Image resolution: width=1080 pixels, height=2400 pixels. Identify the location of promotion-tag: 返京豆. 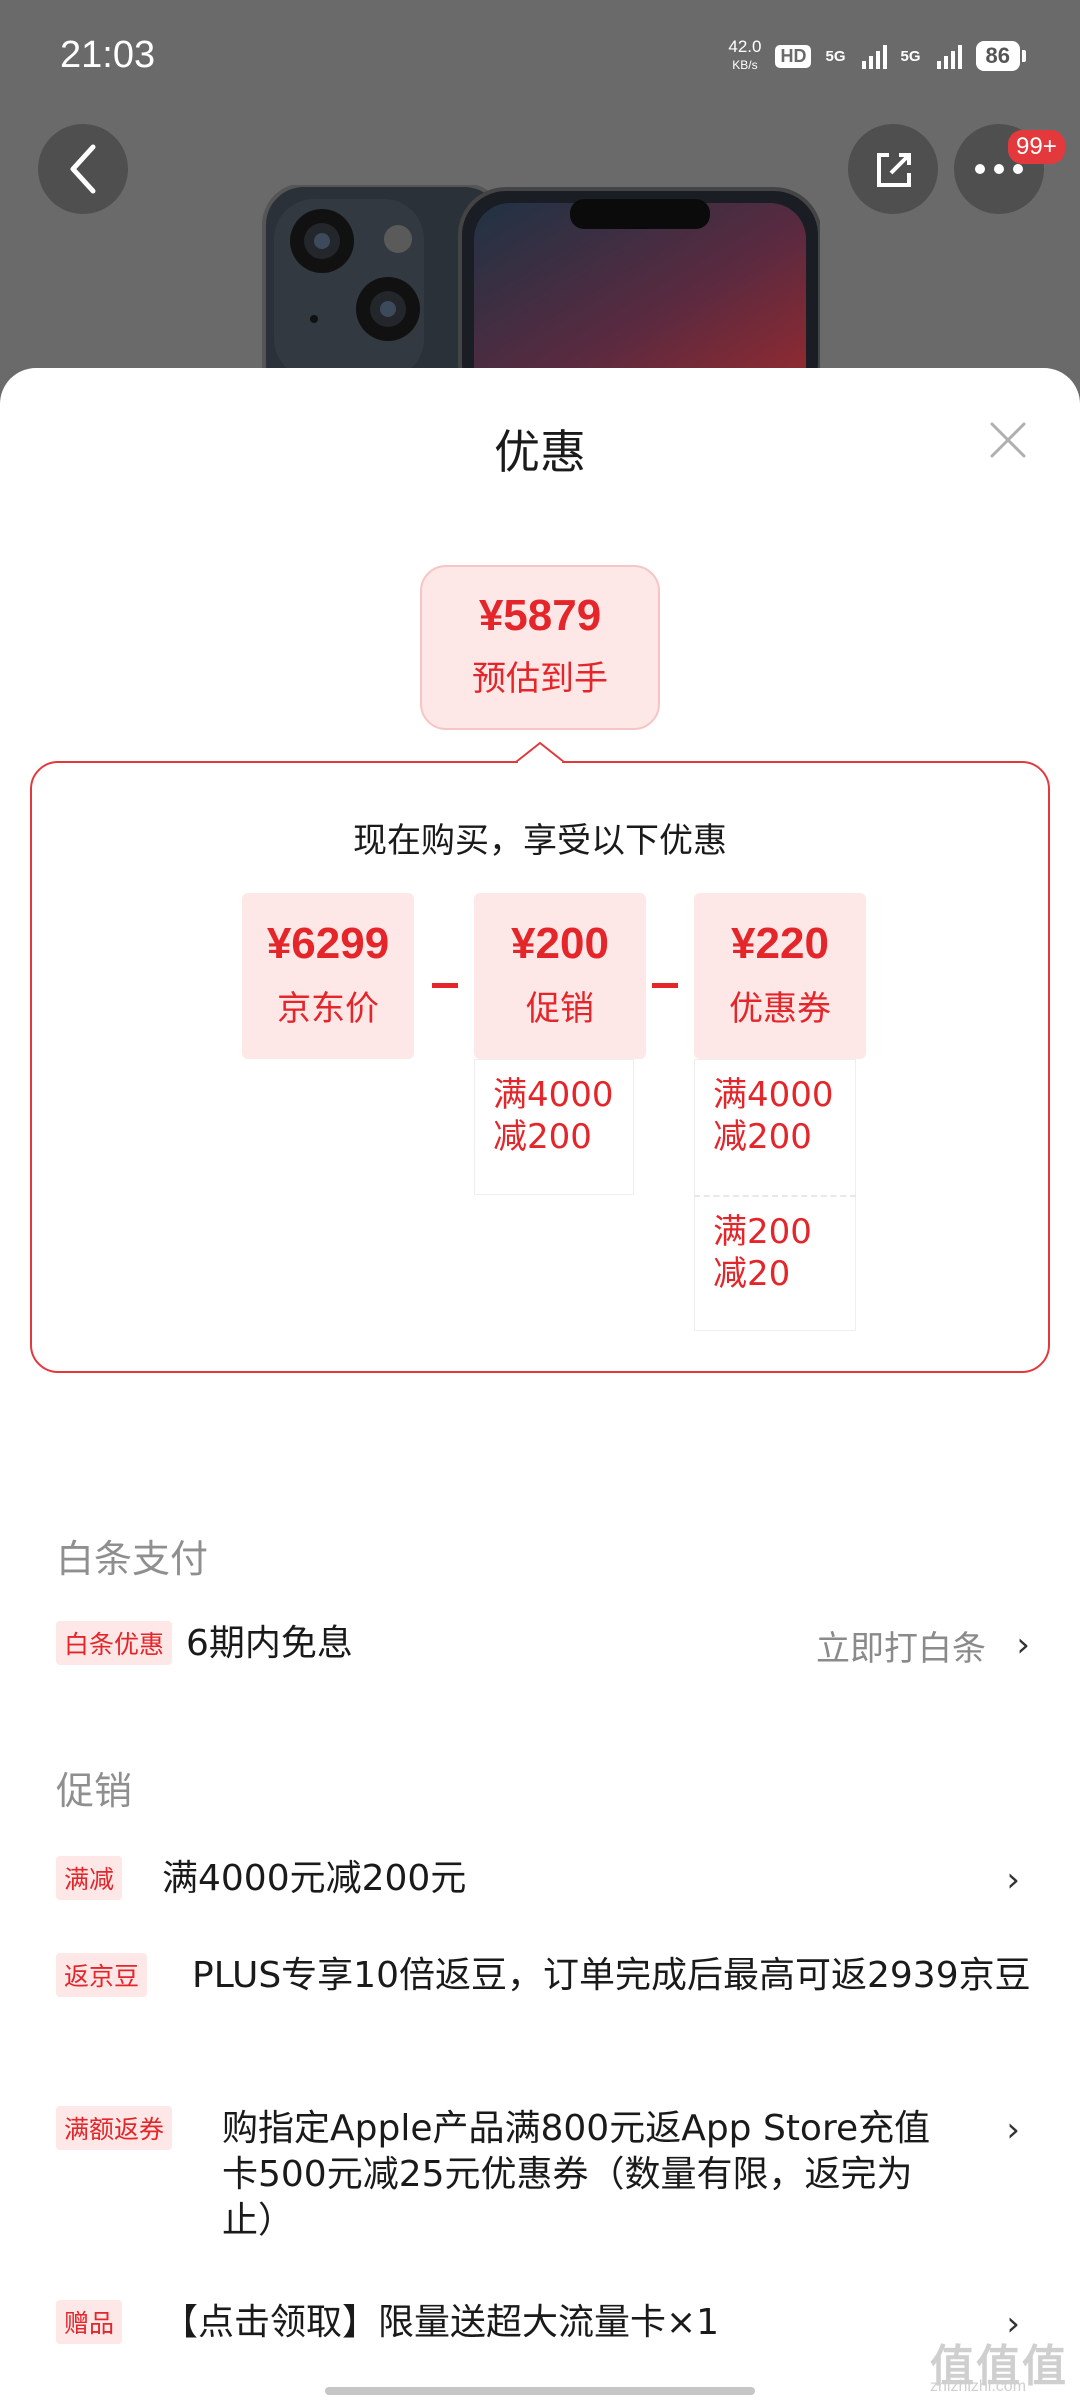
(102, 1975).